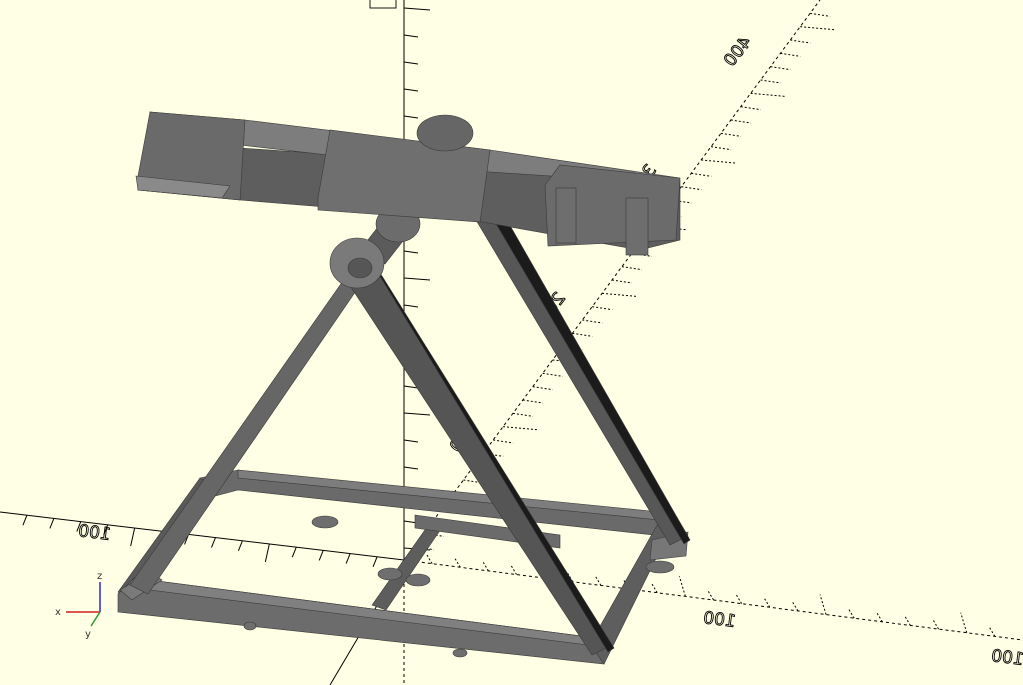 The height and width of the screenshot is (685, 1023). Describe the element at coordinates (244, 436) in the screenshot. I see `leg-left` at that location.